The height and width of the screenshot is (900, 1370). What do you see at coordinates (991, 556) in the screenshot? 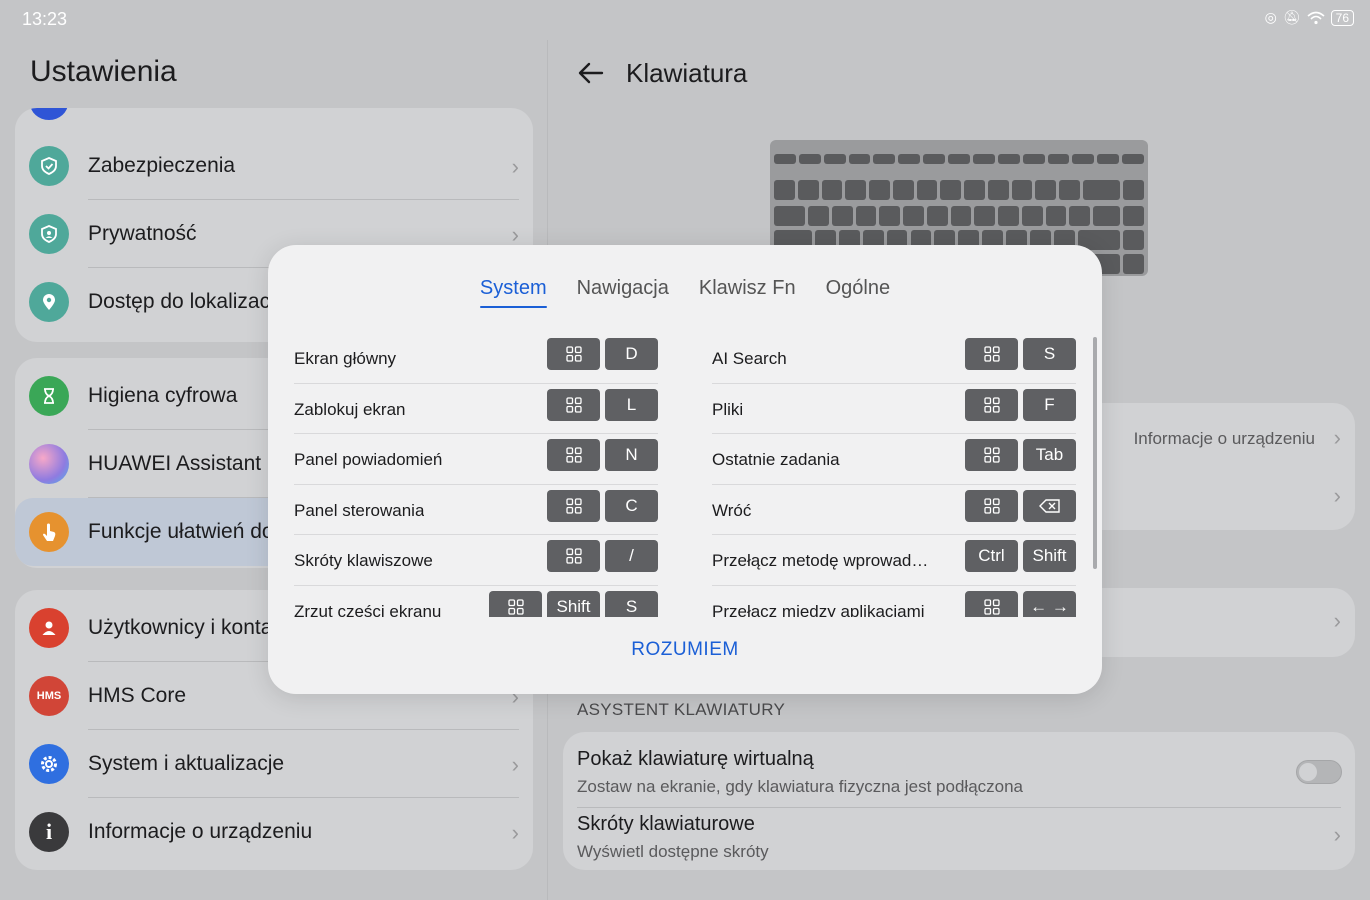
I see `key-label: Ctrl` at bounding box center [991, 556].